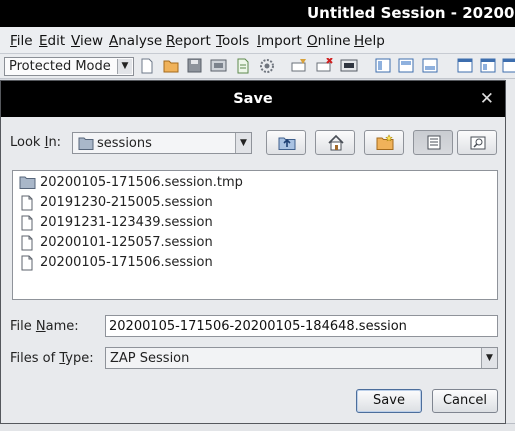 This screenshot has width=515, height=431. I want to click on open-session-icon, so click(171, 65).